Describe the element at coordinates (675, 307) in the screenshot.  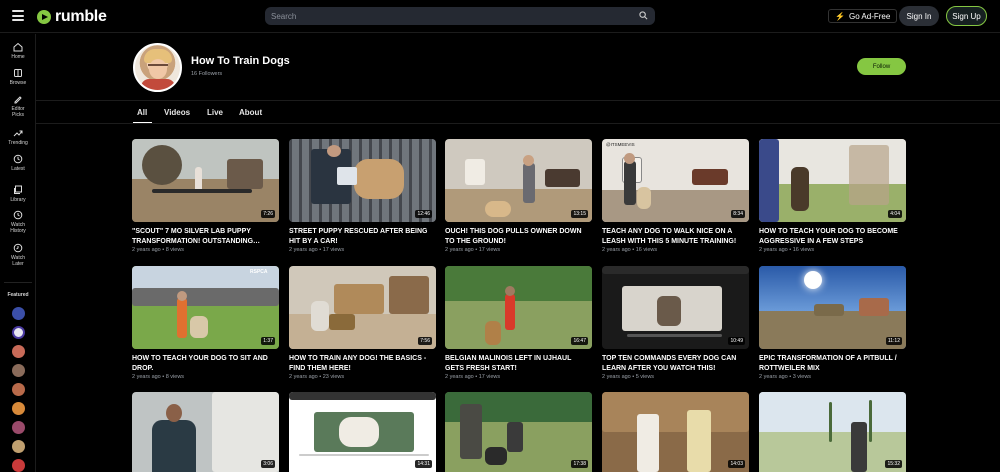
I see `video-thumbnail: 10:49` at that location.